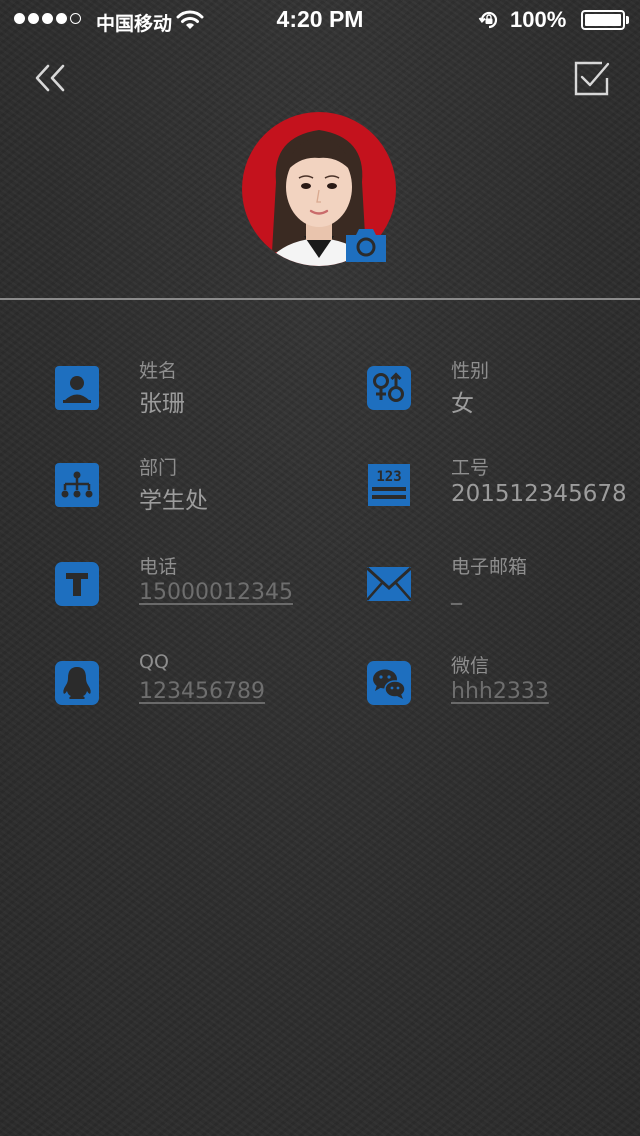 The height and width of the screenshot is (1136, 640). I want to click on field-wechat: 微信 hhh2333, so click(503, 685).